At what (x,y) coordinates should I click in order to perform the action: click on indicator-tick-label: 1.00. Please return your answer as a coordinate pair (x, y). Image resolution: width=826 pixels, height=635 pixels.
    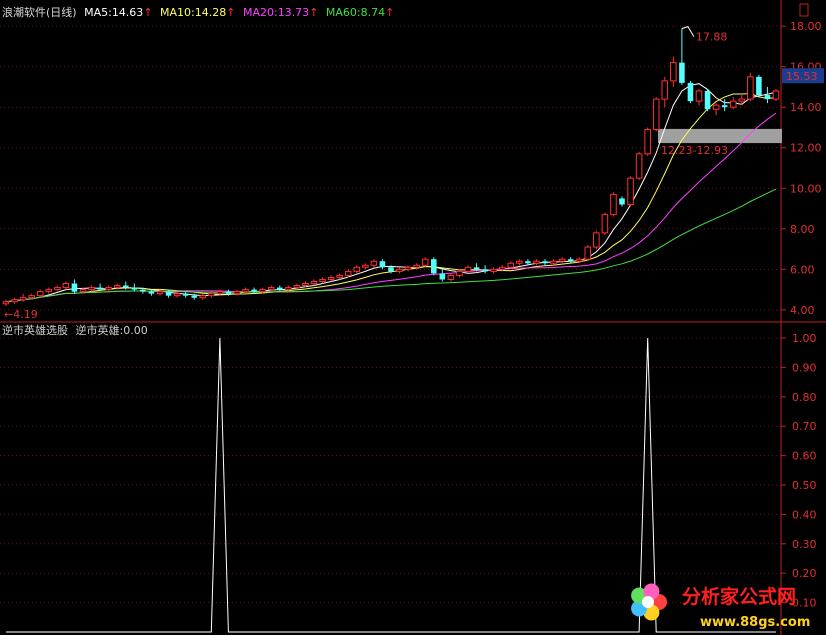
    Looking at the image, I should click on (804, 338).